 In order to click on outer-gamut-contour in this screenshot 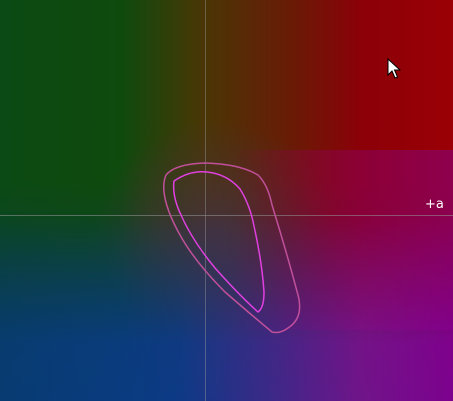, I will do `click(232, 248)`.